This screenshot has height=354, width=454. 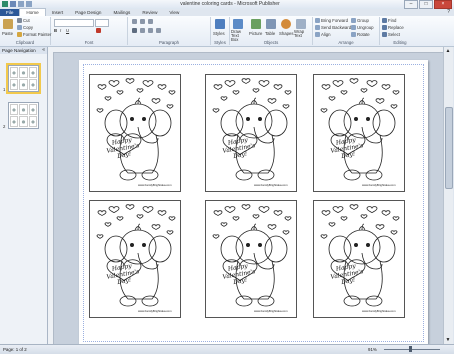 I want to click on quick-access-toolbar, so click(x=17, y=4).